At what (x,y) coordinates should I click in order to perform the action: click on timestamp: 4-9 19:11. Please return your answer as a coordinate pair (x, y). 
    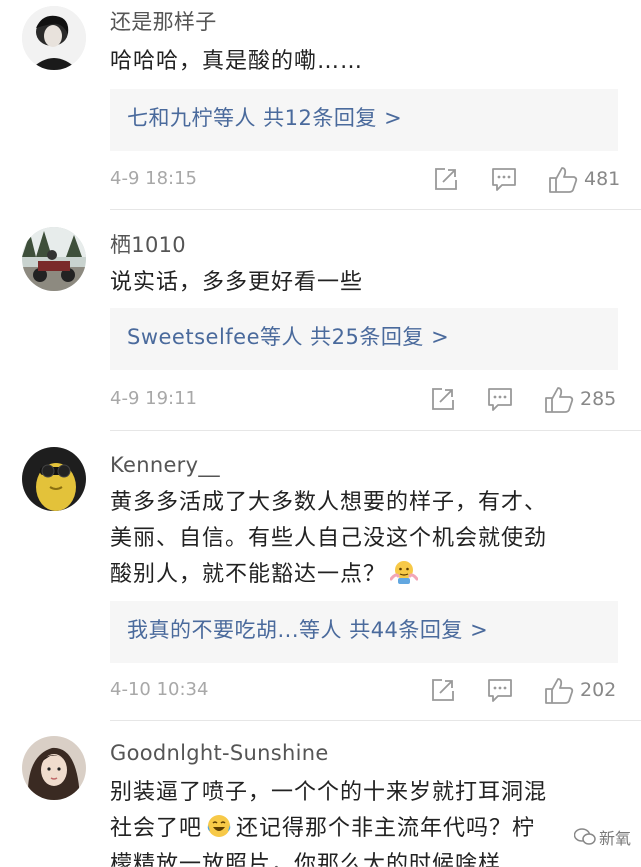
    Looking at the image, I should click on (153, 398).